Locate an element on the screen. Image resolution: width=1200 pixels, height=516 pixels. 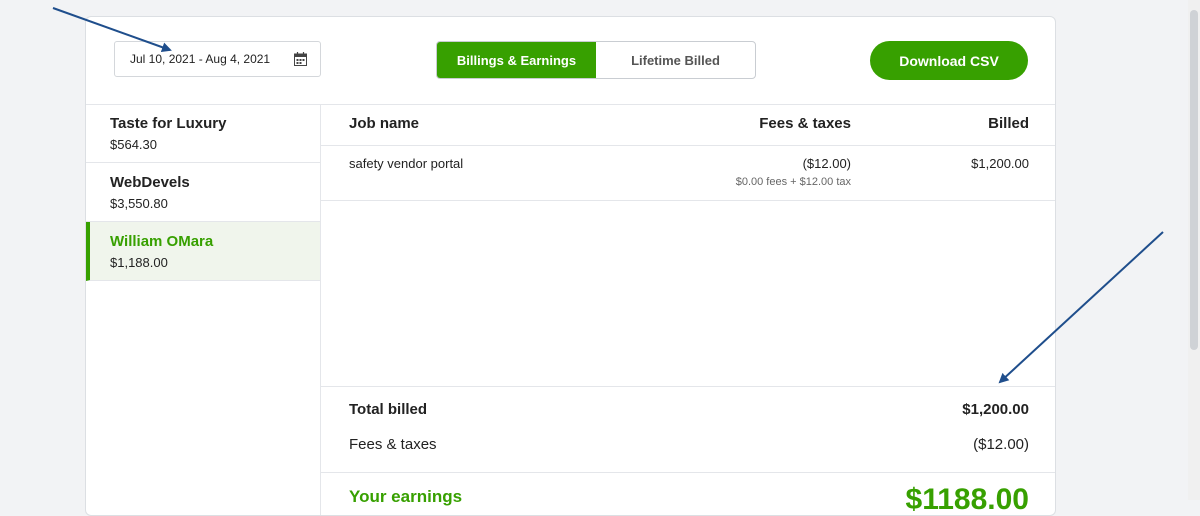
total-billed-label: Total billed is located at coordinates (388, 409).